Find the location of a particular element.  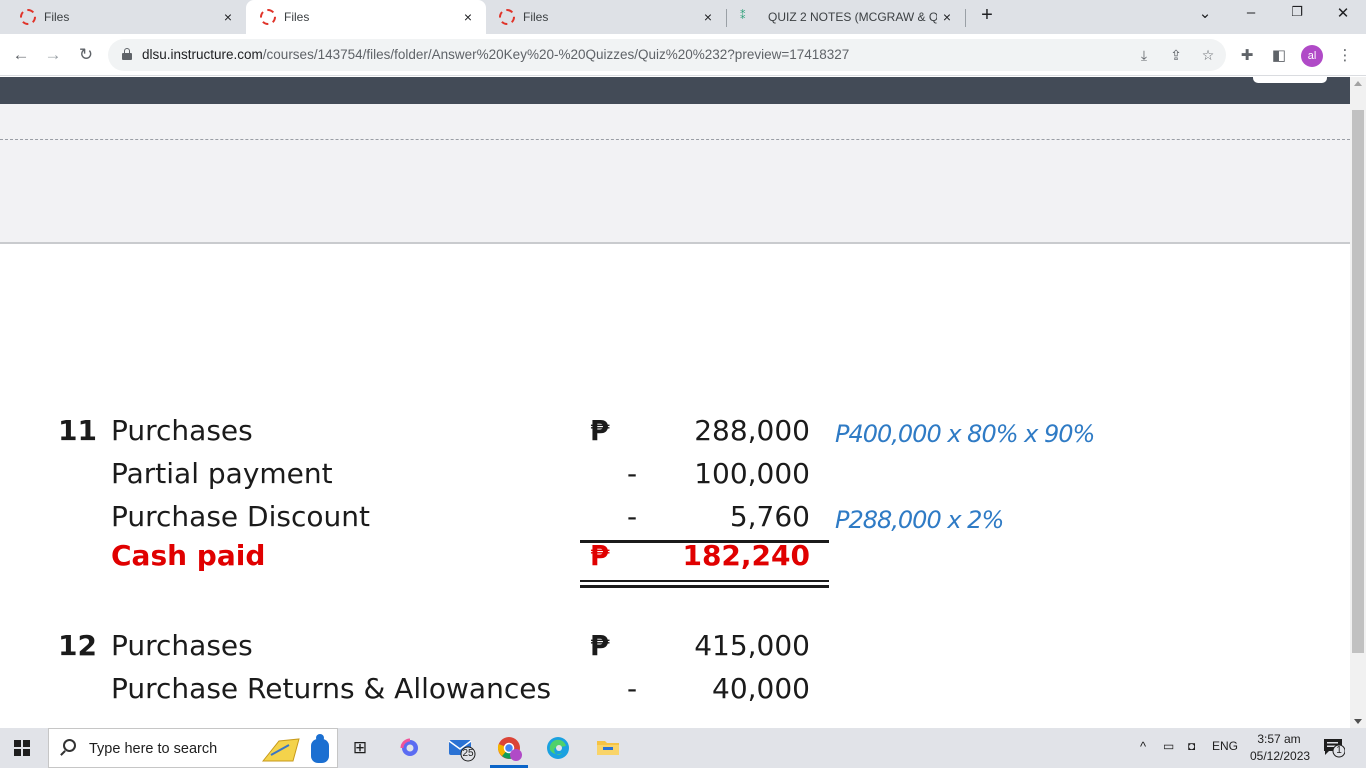

tab-search-chevron-icon: ⌄ is located at coordinates (1205, 16).